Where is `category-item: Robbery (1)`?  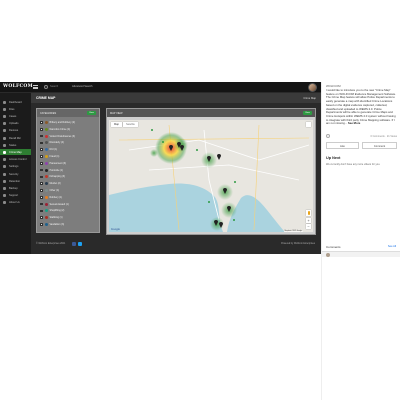
category-item: Robbery (1) is located at coordinates (51, 197).